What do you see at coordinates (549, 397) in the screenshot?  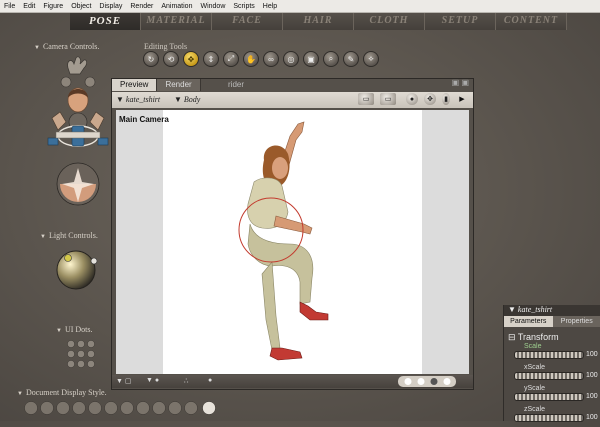 I see `yscale-dial` at bounding box center [549, 397].